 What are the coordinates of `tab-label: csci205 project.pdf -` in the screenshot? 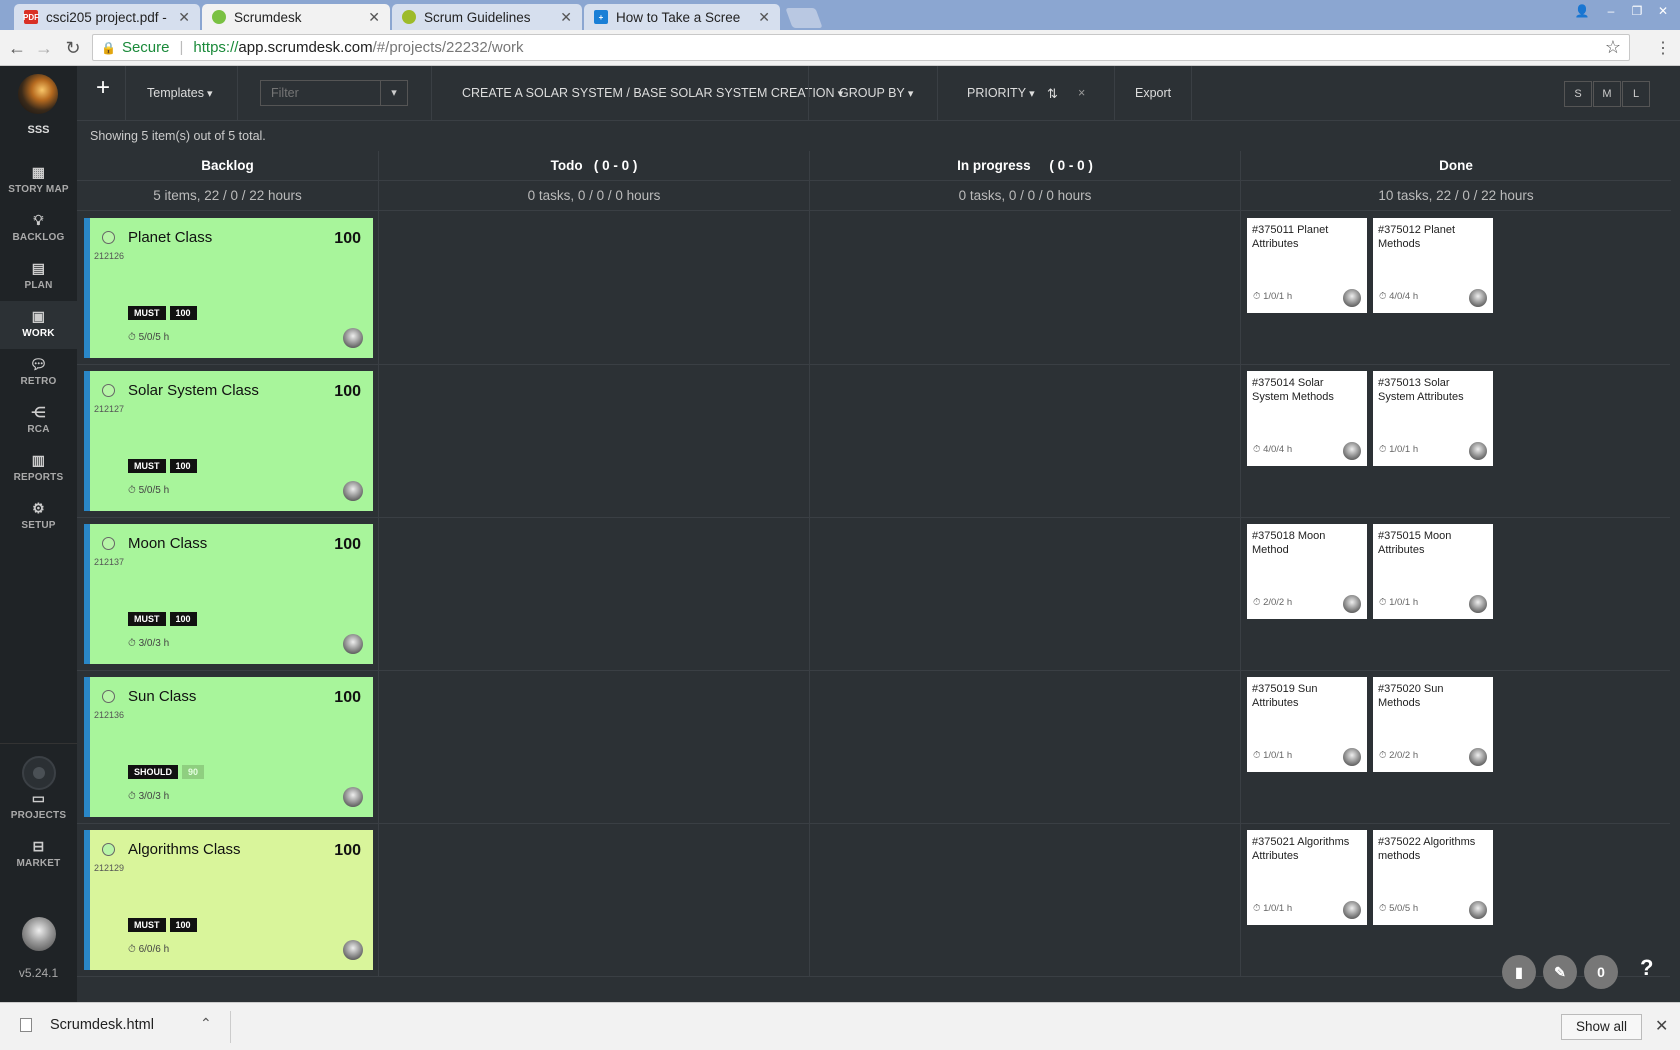 It's located at (106, 17).